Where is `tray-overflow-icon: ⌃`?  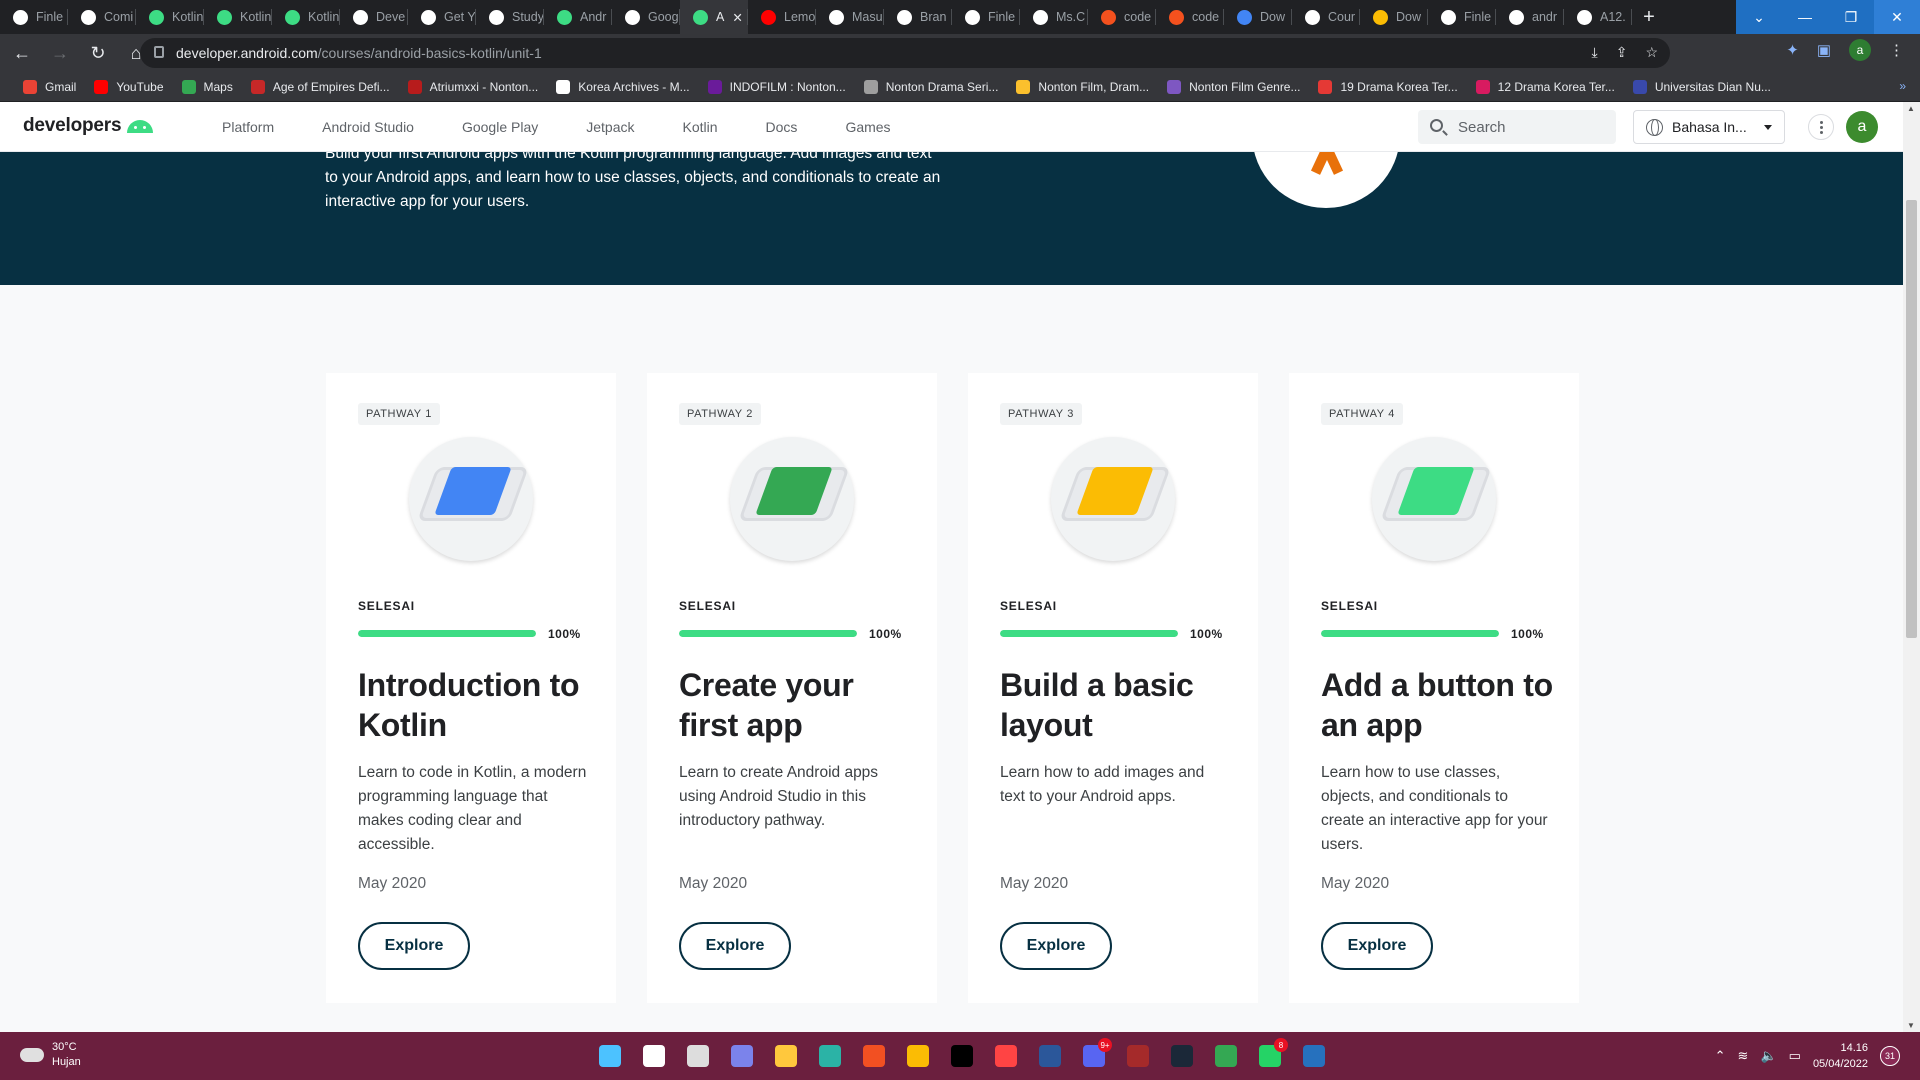 tray-overflow-icon: ⌃ is located at coordinates (1720, 1056).